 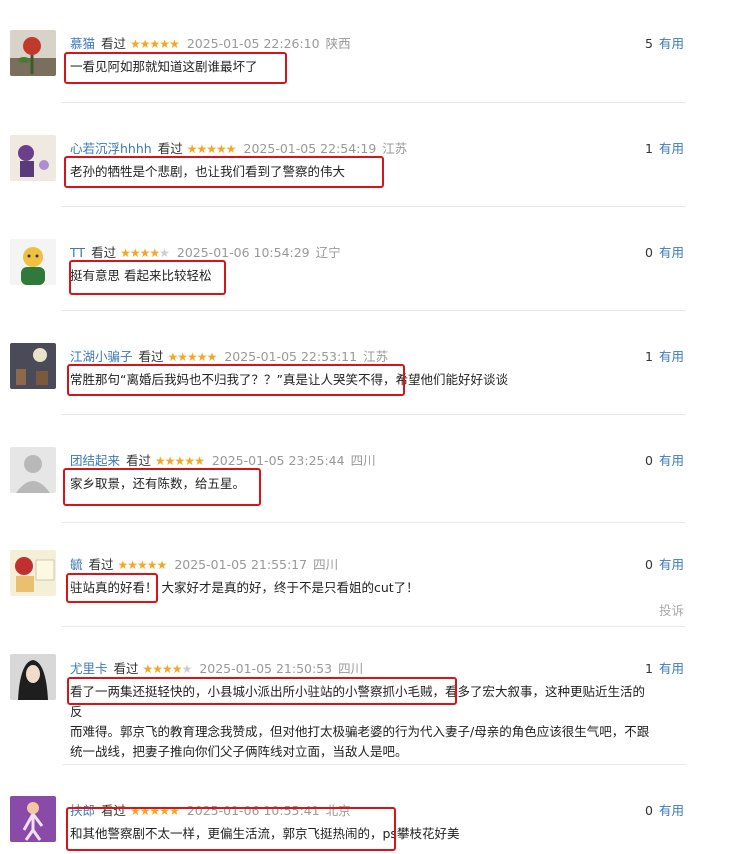 What do you see at coordinates (76, 564) in the screenshot?
I see `username-link: 毓` at bounding box center [76, 564].